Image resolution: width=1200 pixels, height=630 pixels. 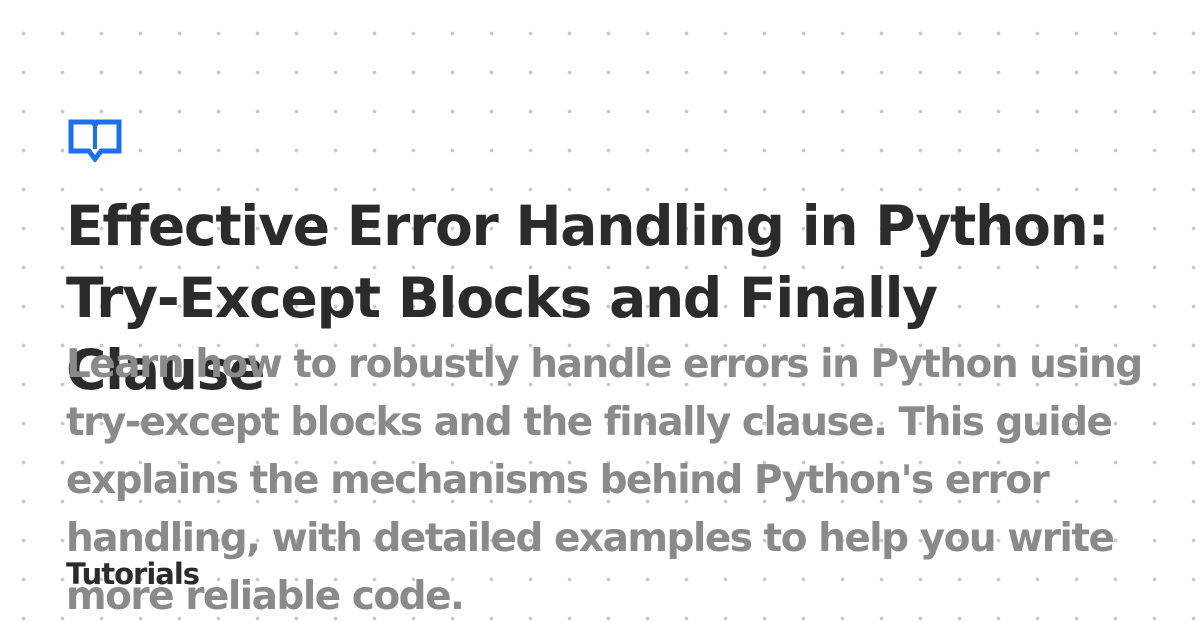 What do you see at coordinates (95, 141) in the screenshot?
I see `open-book-icon` at bounding box center [95, 141].